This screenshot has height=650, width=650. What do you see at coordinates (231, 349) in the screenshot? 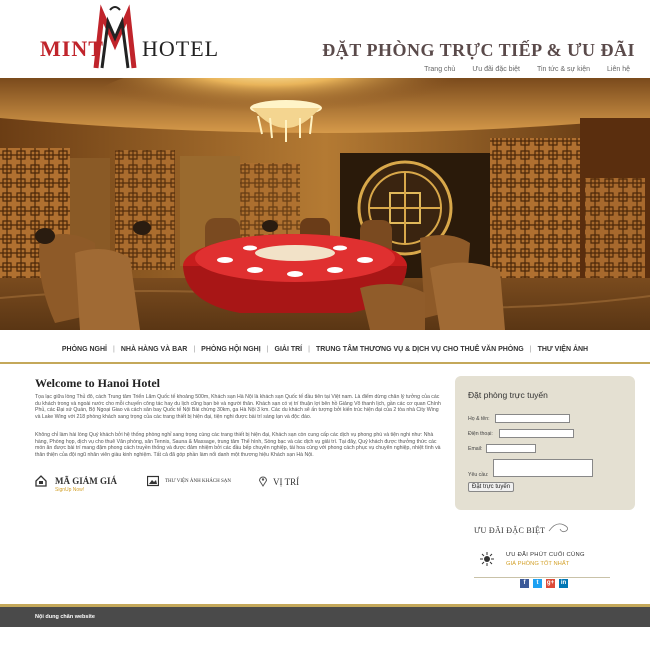
I see `mainnav-meeting-rooms: PHÒNG HỘI NGHỊ` at bounding box center [231, 349].